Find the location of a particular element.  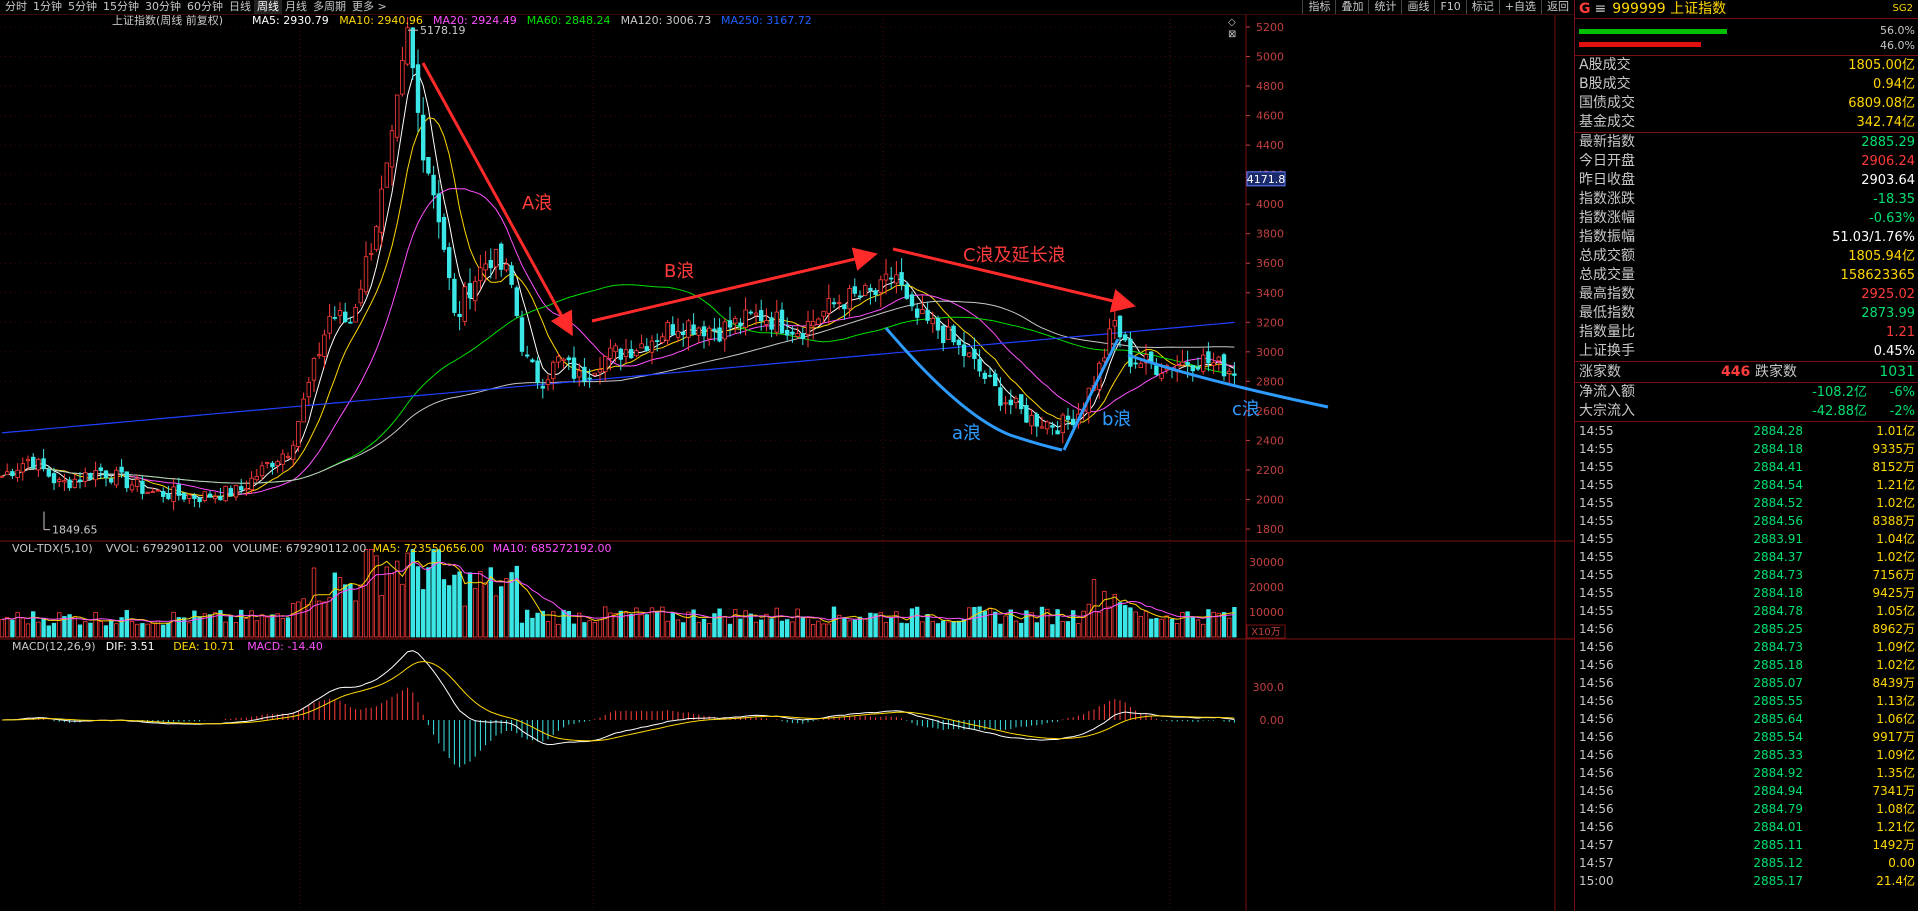

period-tab-3: 15分钟 is located at coordinates (121, 7).